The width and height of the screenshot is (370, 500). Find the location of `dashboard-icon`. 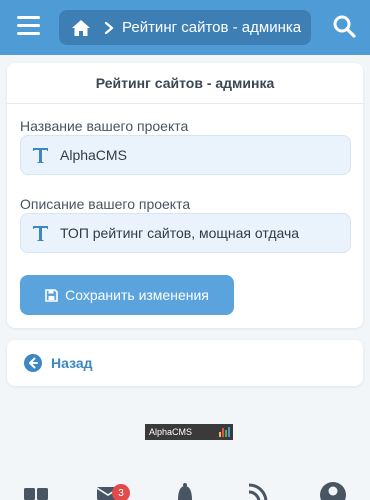

dashboard-icon is located at coordinates (37, 491).